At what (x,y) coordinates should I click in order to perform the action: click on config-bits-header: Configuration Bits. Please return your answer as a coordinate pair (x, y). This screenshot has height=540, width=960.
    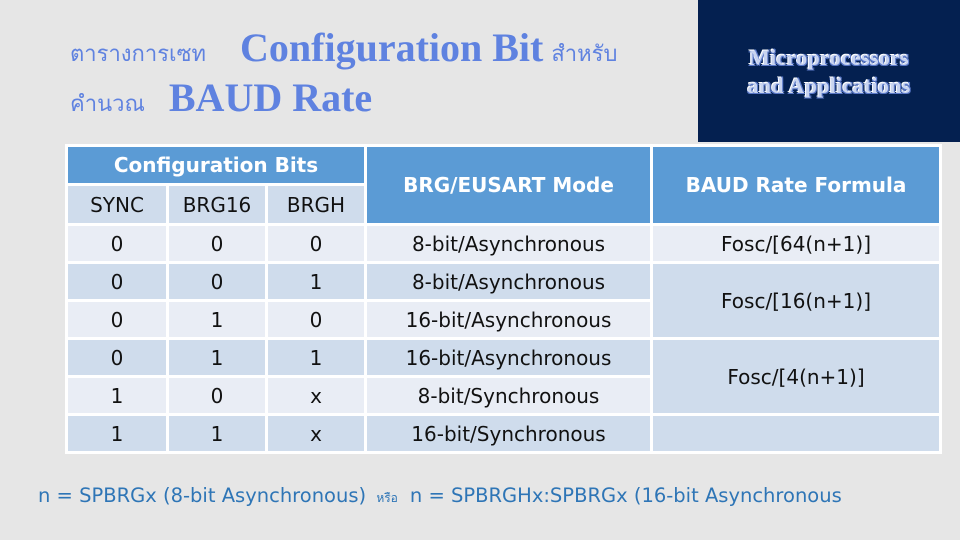
    Looking at the image, I should click on (216, 165).